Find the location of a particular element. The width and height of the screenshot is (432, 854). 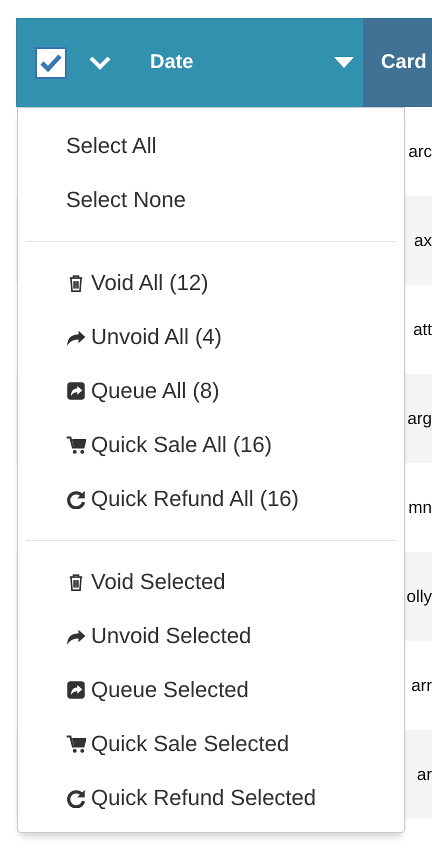

menu-item: Queue All (8) is located at coordinates (211, 391).